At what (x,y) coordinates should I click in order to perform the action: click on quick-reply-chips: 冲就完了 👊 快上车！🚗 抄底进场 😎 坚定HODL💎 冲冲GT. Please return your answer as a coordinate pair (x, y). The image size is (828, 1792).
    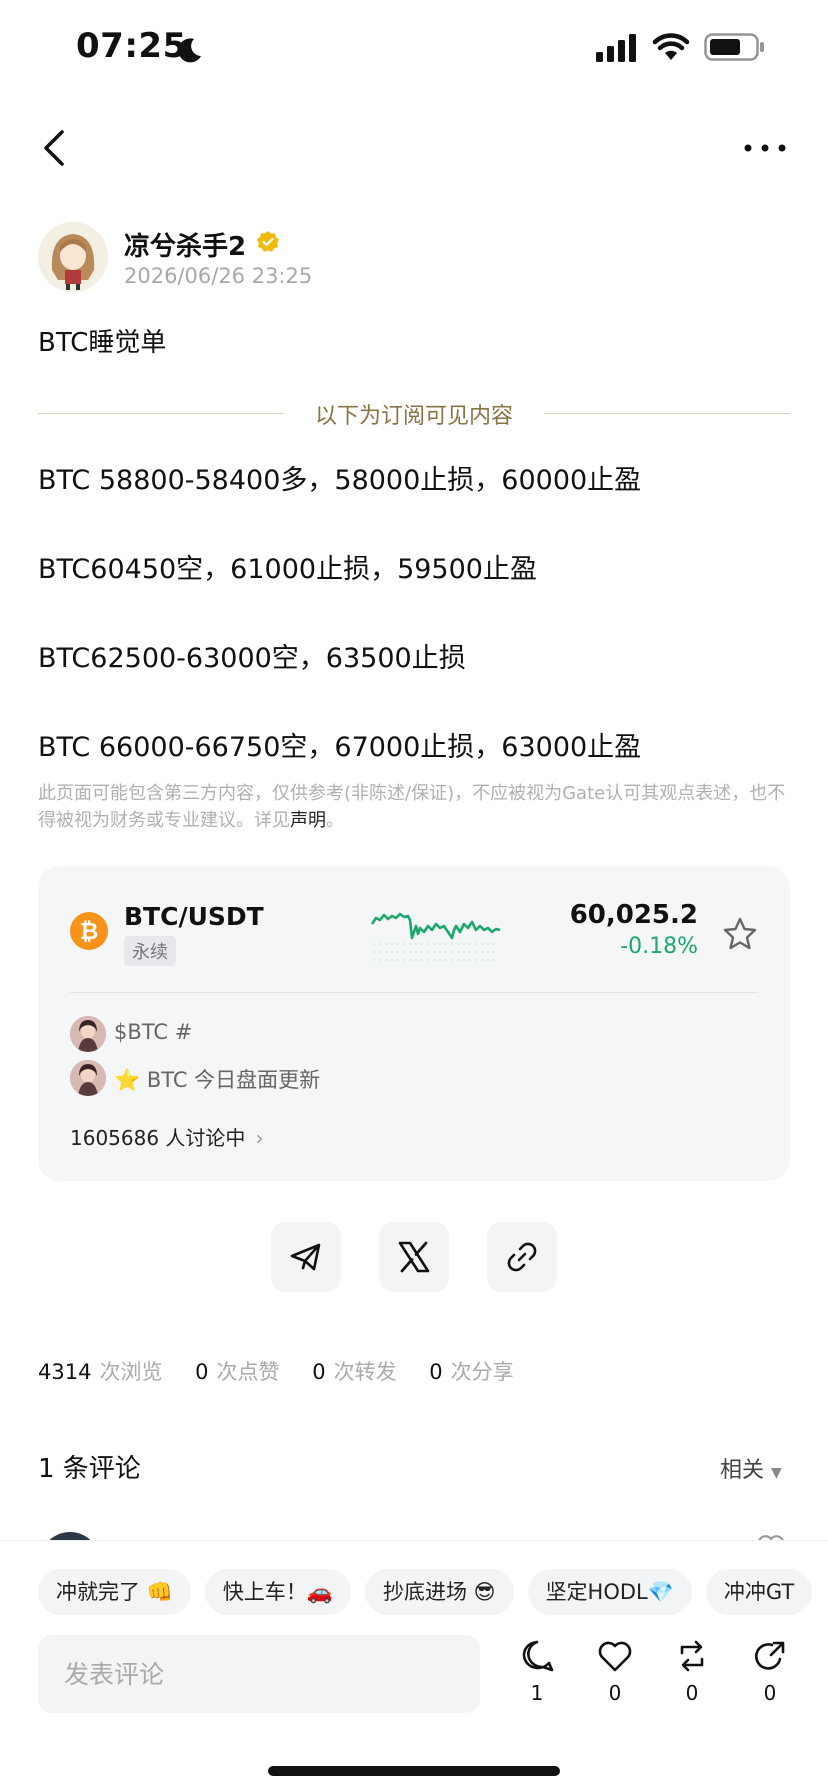
    Looking at the image, I should click on (432, 1592).